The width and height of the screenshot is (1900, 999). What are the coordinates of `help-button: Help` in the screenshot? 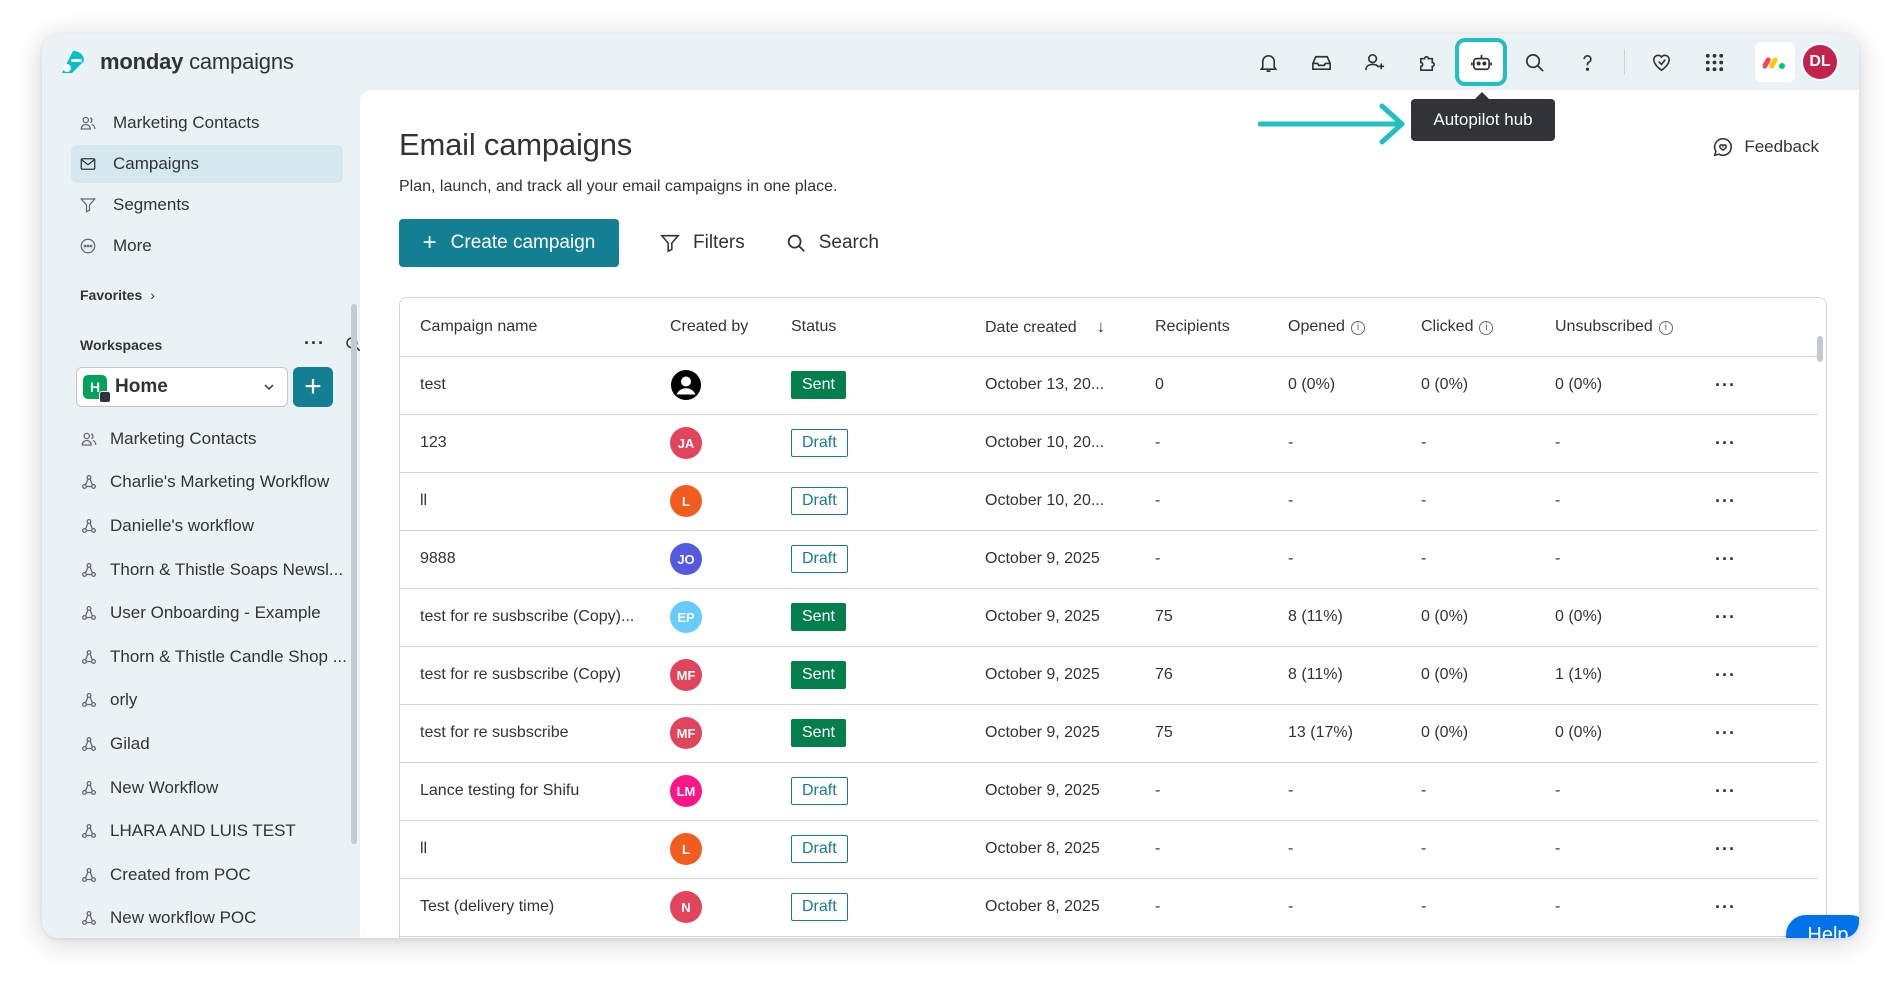 It's located at (1822, 926).